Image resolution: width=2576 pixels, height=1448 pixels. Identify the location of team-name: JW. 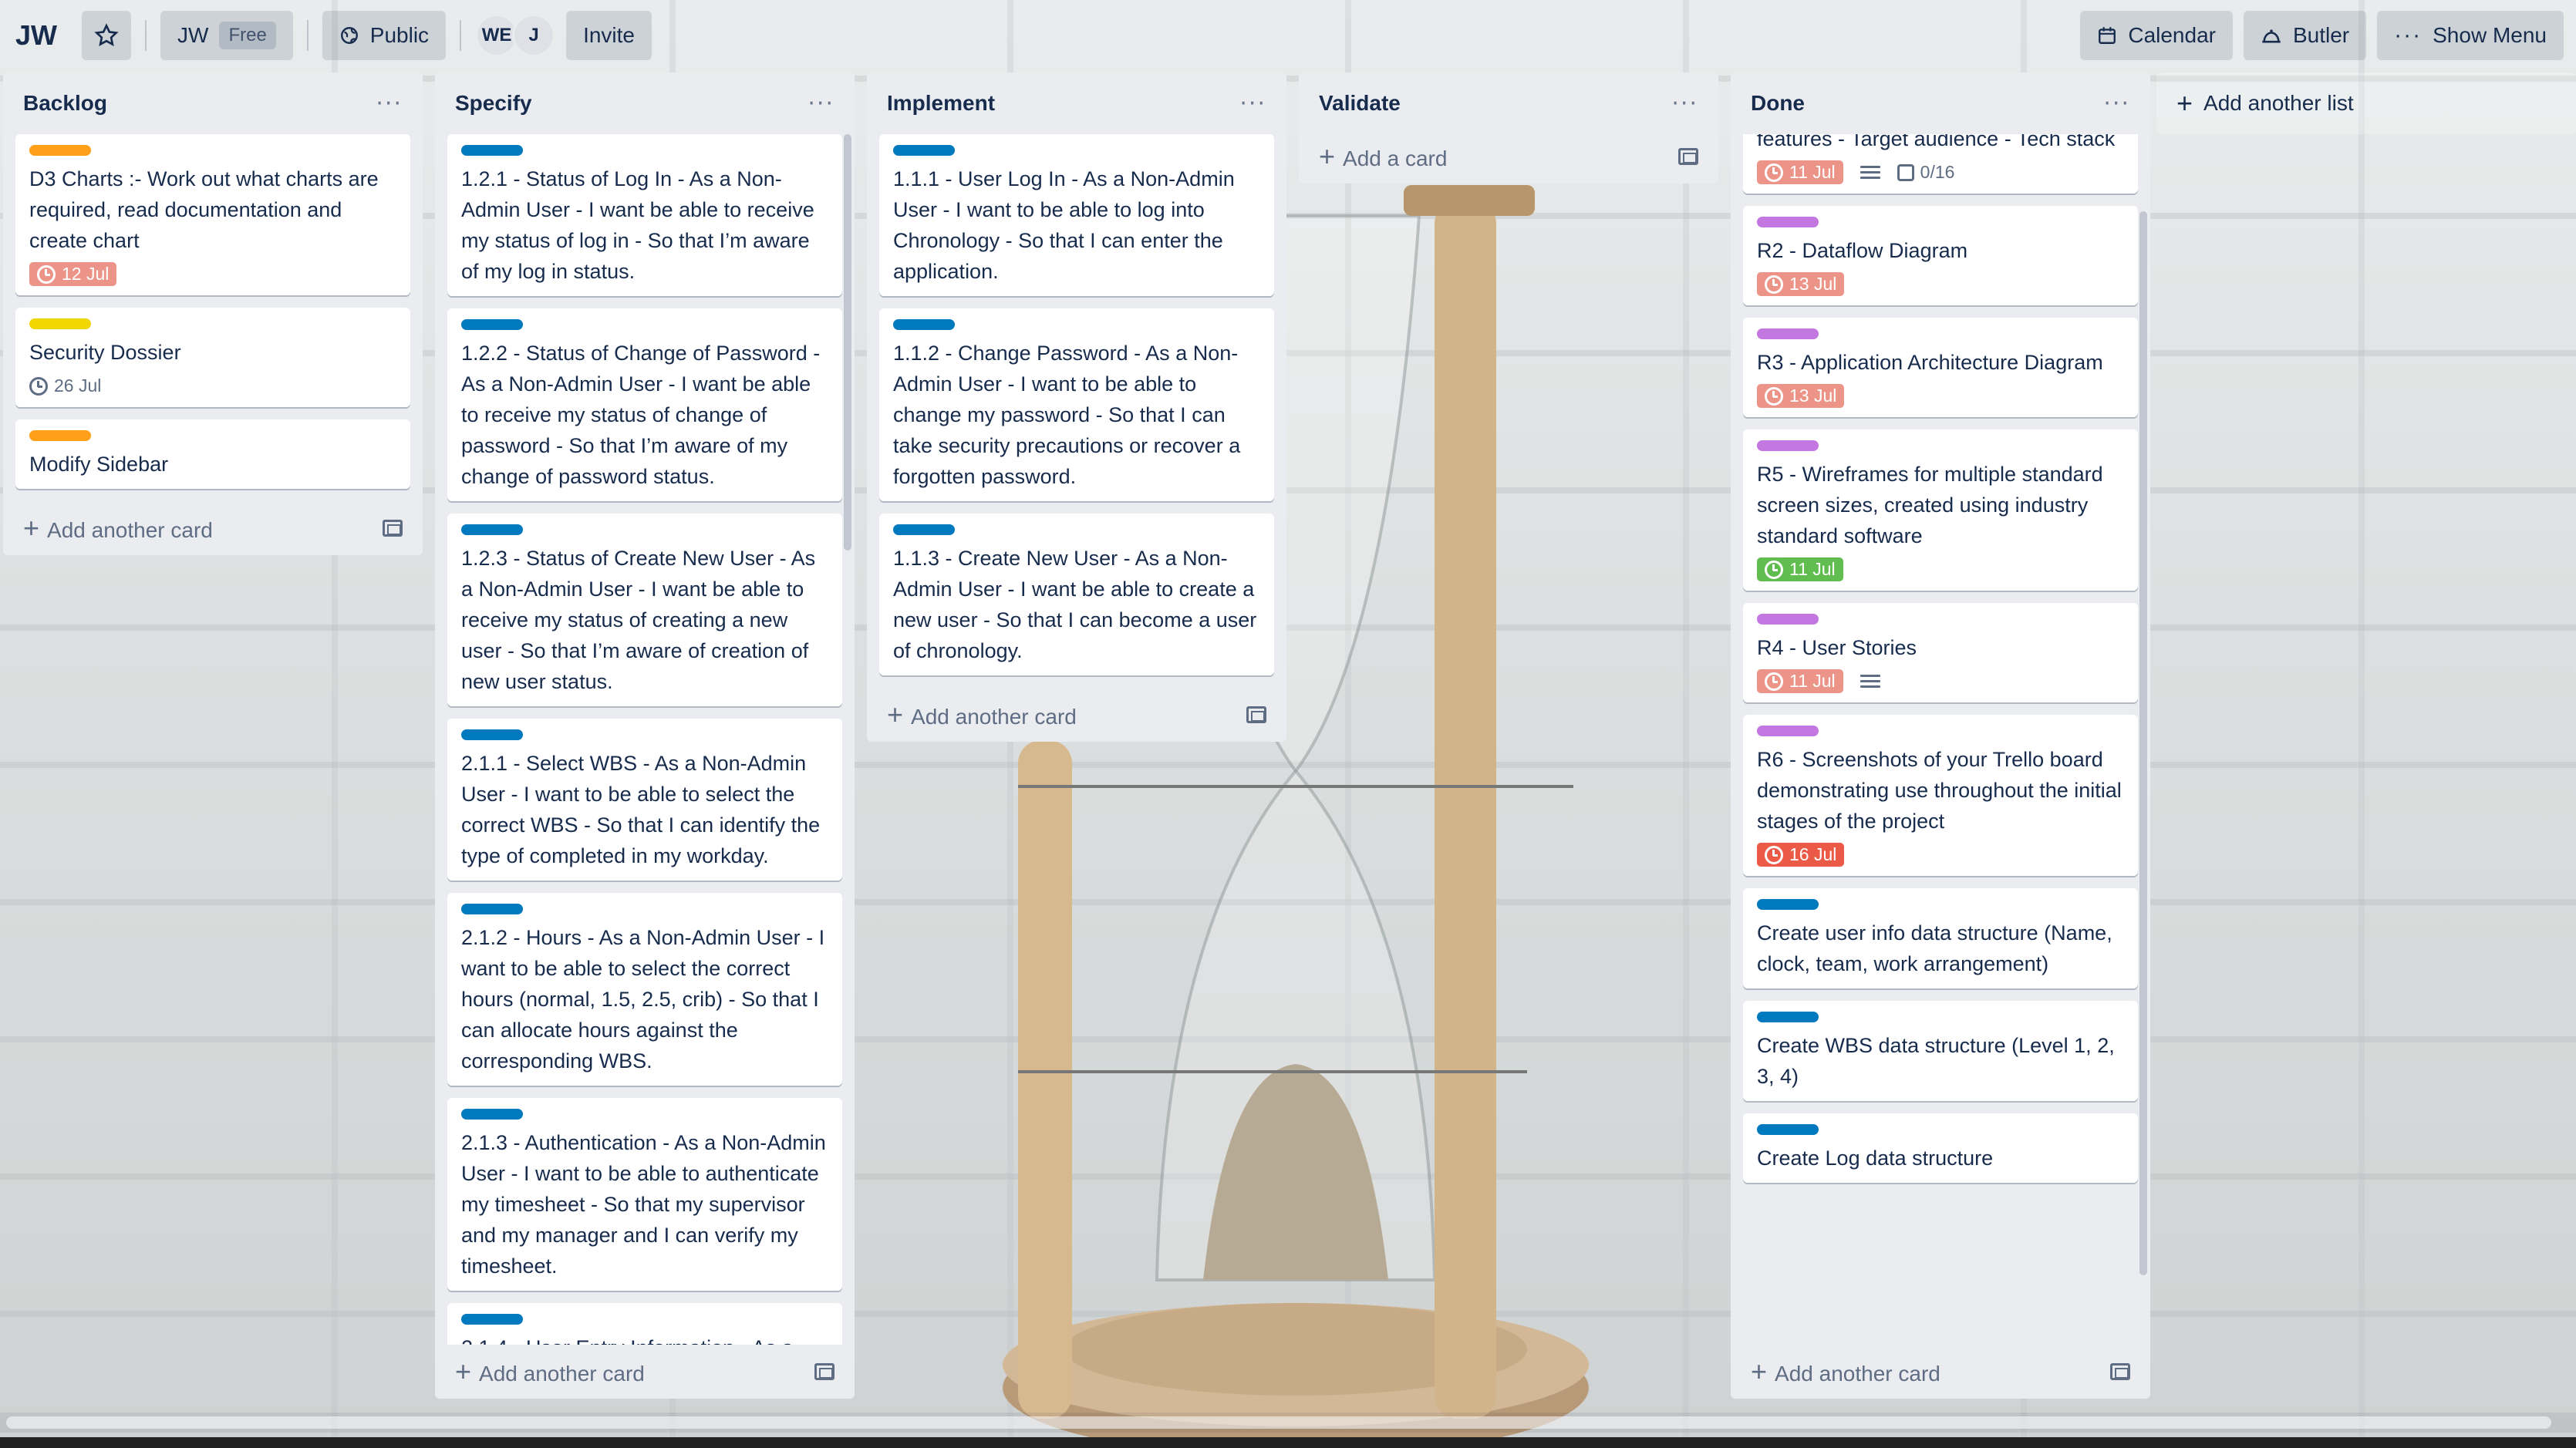
(193, 35).